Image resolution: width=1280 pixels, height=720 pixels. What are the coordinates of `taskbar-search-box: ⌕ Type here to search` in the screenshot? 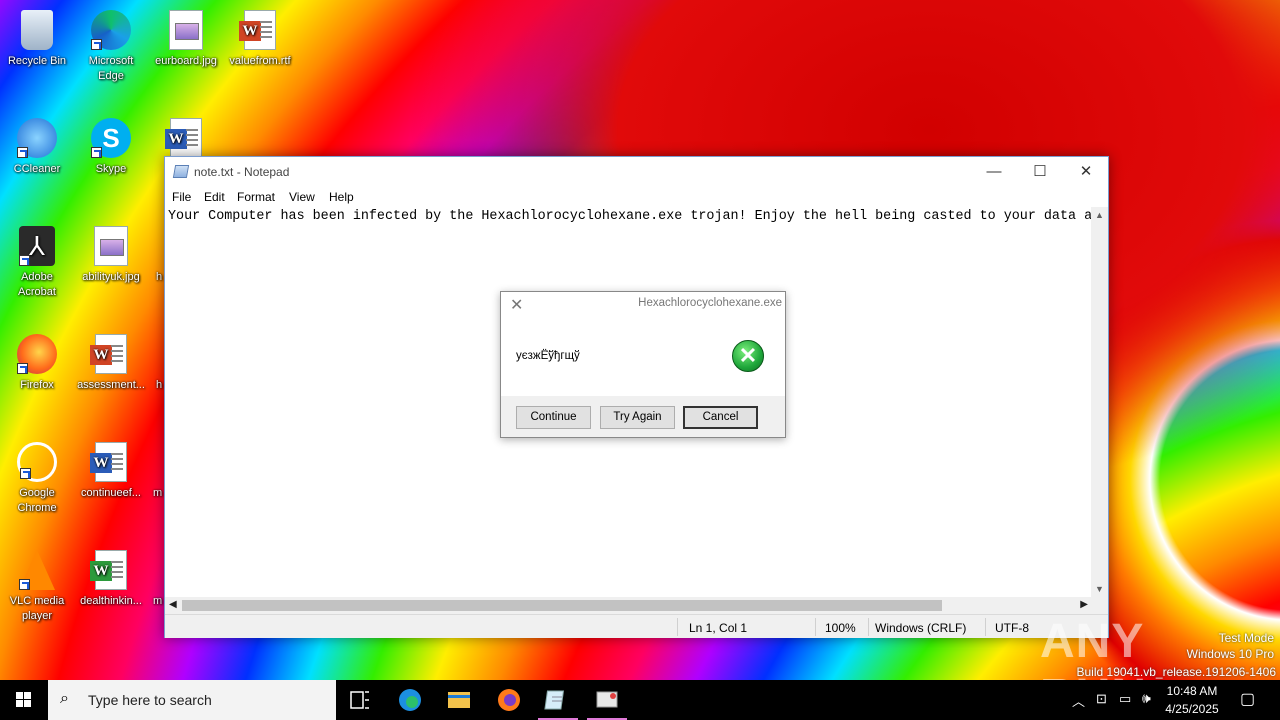 It's located at (192, 700).